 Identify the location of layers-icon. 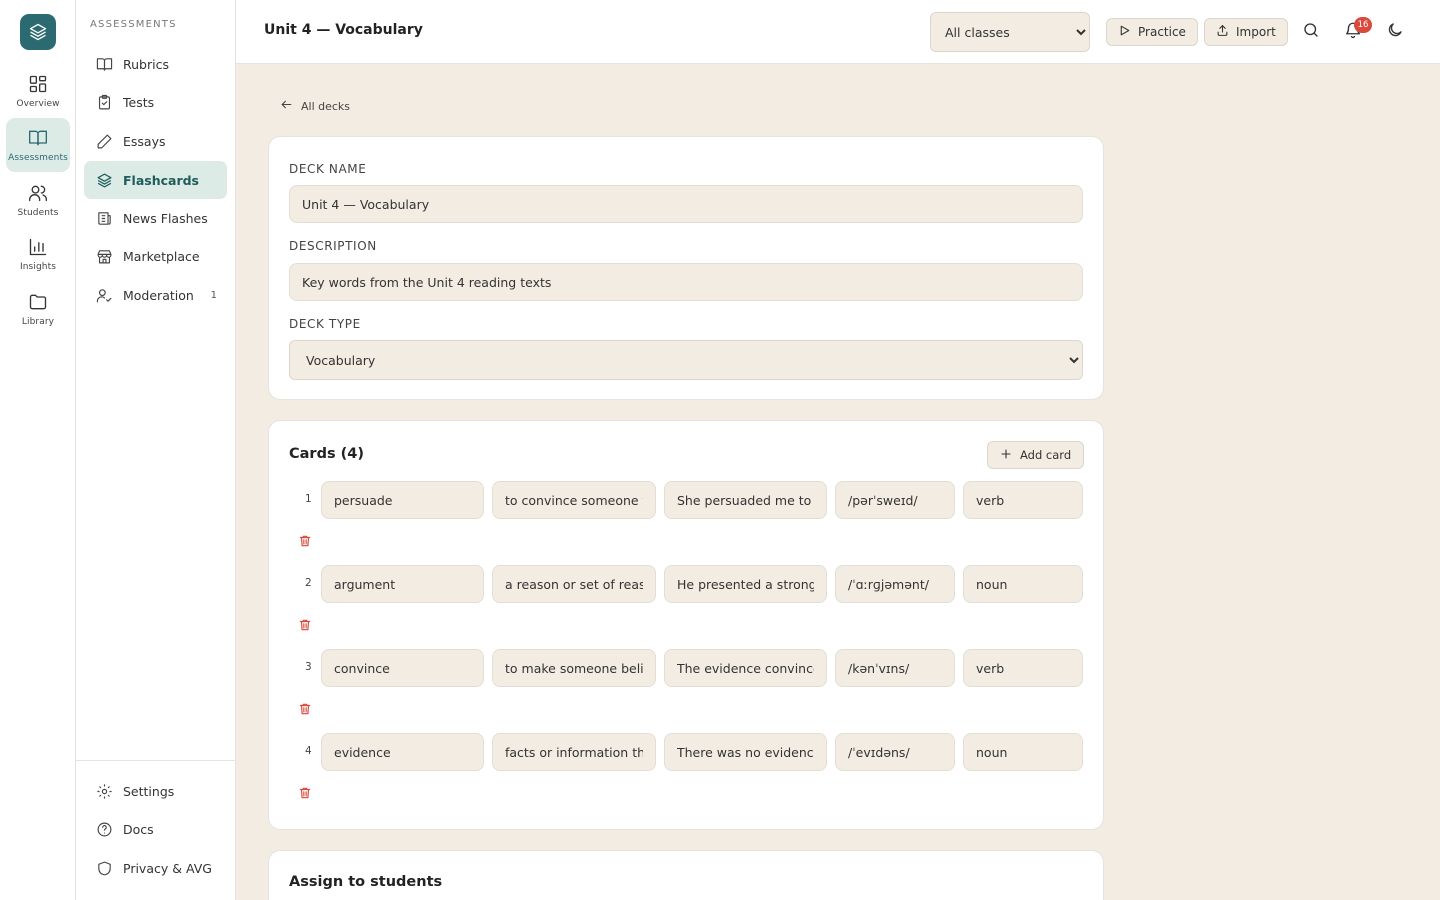
(104, 180).